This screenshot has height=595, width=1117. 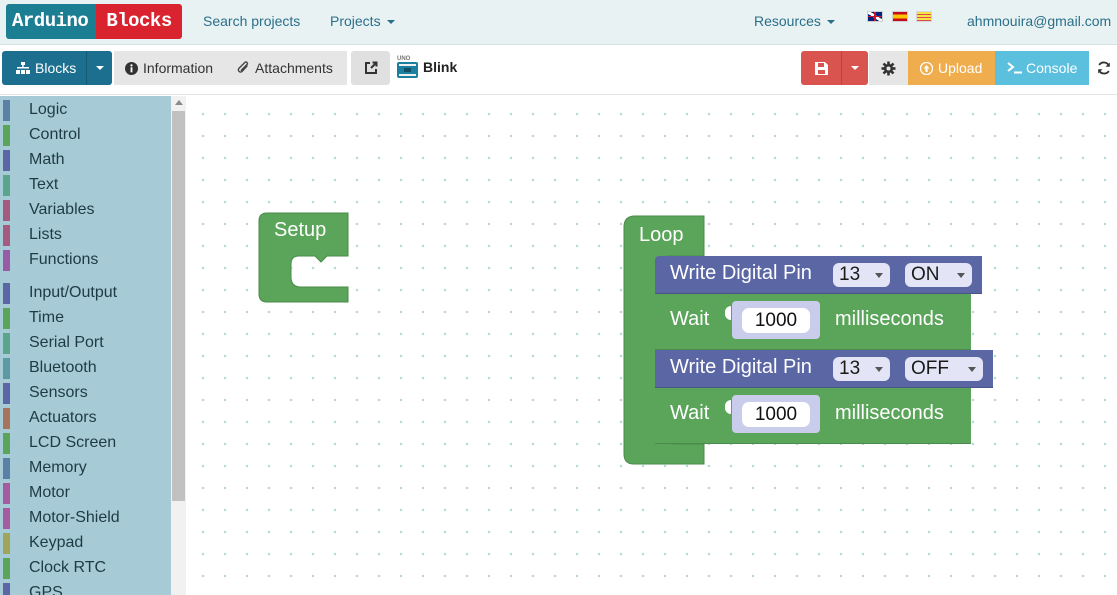 What do you see at coordinates (85, 393) in the screenshot?
I see `category-sensors: Sensors` at bounding box center [85, 393].